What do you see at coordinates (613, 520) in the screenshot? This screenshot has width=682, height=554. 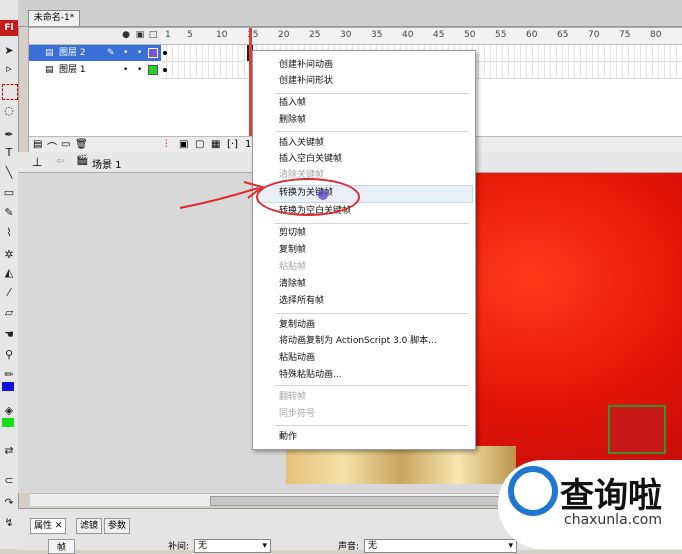 I see `watermark-text-en: chaxunla.com` at bounding box center [613, 520].